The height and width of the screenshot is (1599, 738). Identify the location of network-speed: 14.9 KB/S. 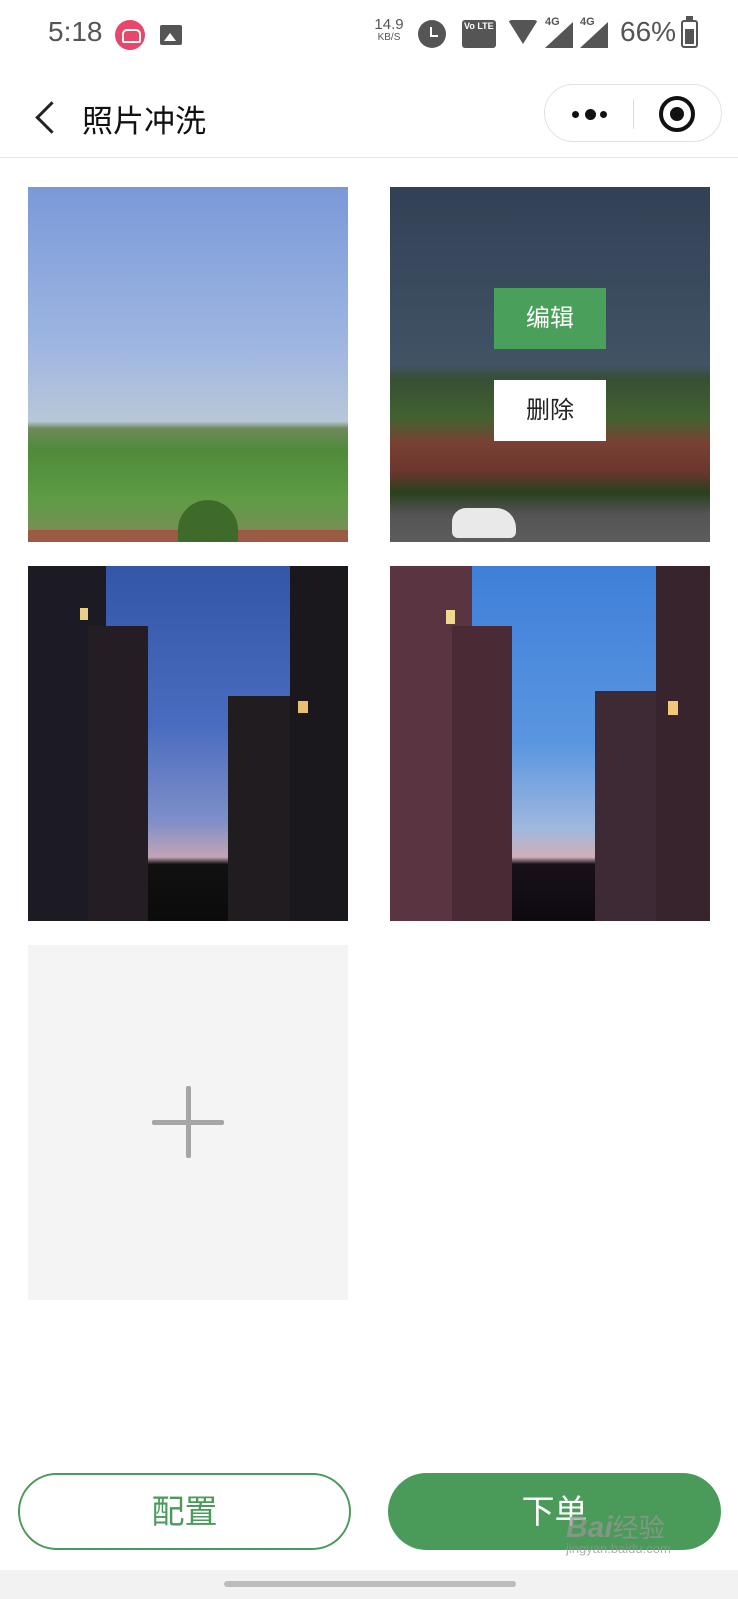
(389, 30).